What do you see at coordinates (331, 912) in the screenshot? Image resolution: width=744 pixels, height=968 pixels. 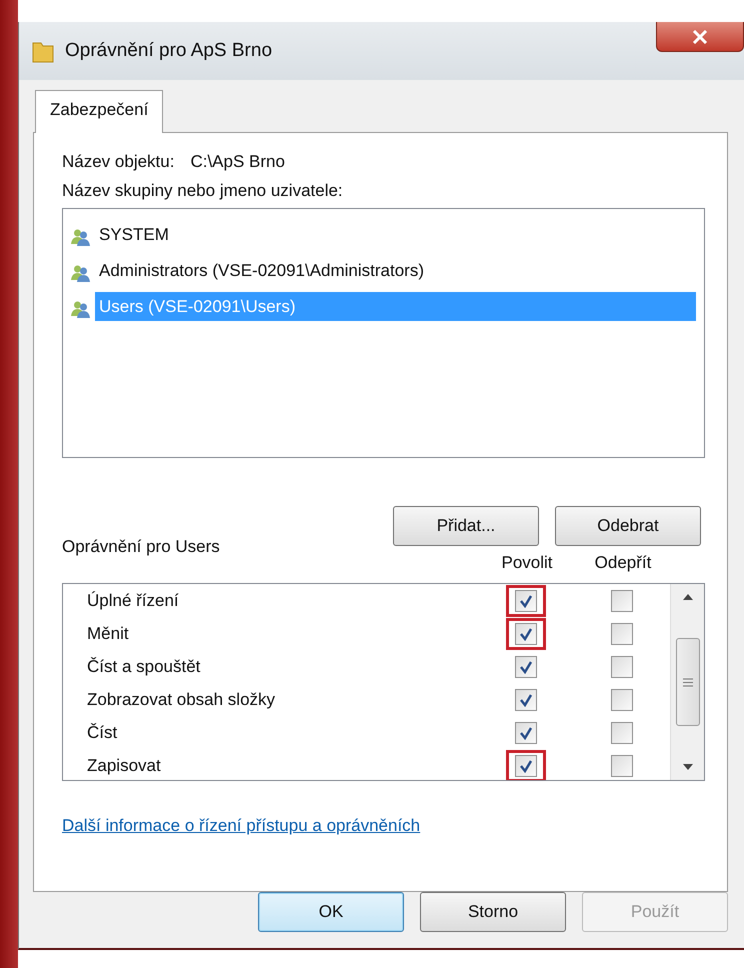 I see `button: OK` at bounding box center [331, 912].